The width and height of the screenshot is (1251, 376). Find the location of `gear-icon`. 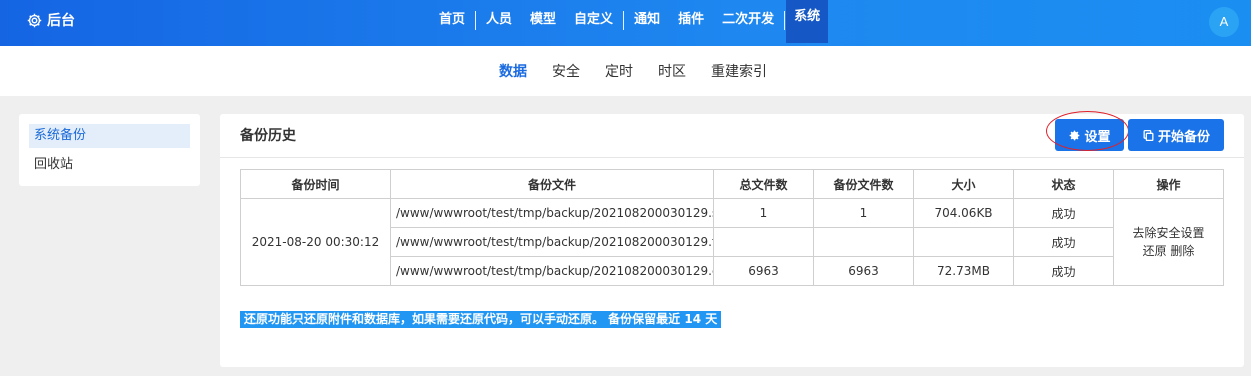

gear-icon is located at coordinates (34, 20).